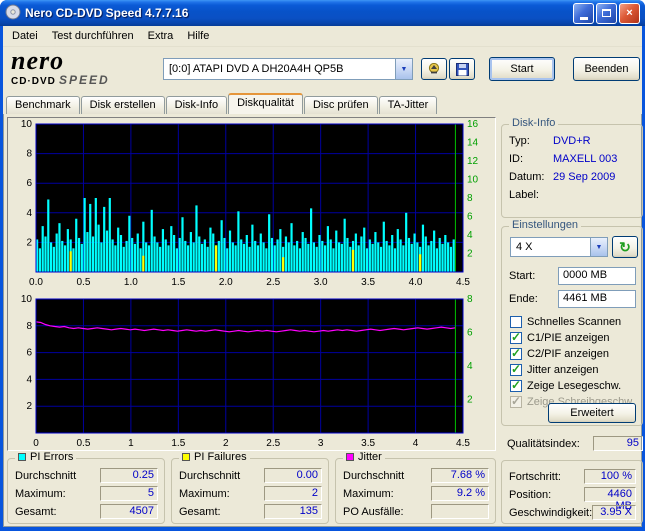 Image resolution: width=645 pixels, height=531 pixels. I want to click on speed-select: 4 X ▼, so click(559, 247).